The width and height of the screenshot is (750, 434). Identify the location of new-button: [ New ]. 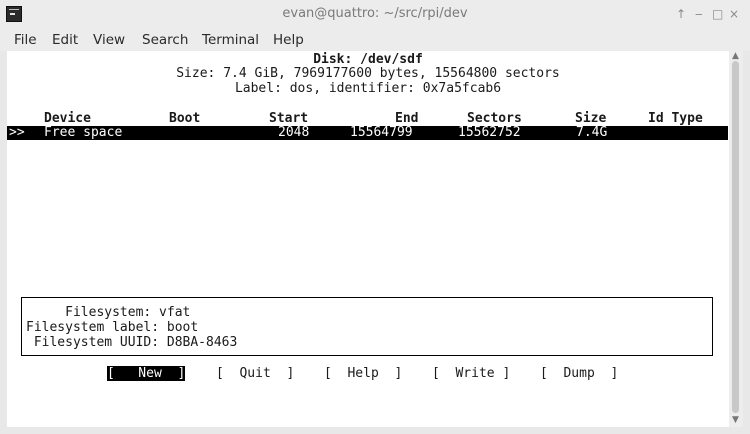
(146, 373).